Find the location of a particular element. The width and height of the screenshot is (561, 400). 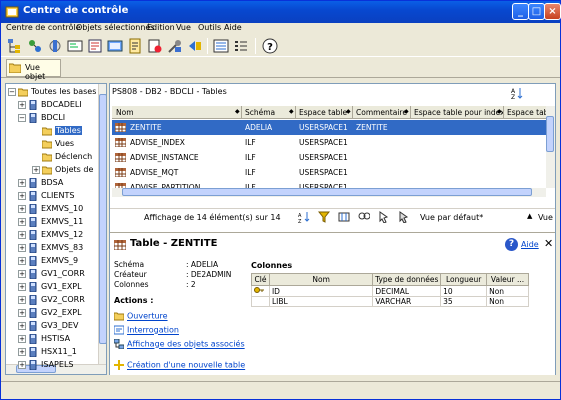

table-row: ADVISE_MQT ILF USERSPACE1 is located at coordinates (329, 172).